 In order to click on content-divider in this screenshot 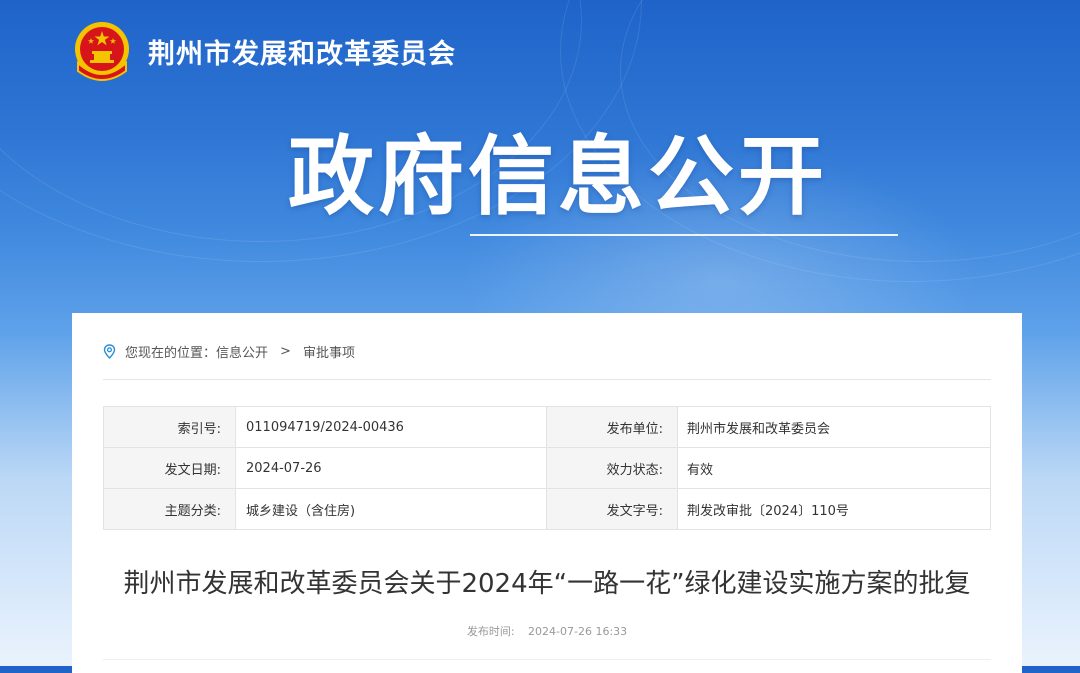, I will do `click(547, 659)`.